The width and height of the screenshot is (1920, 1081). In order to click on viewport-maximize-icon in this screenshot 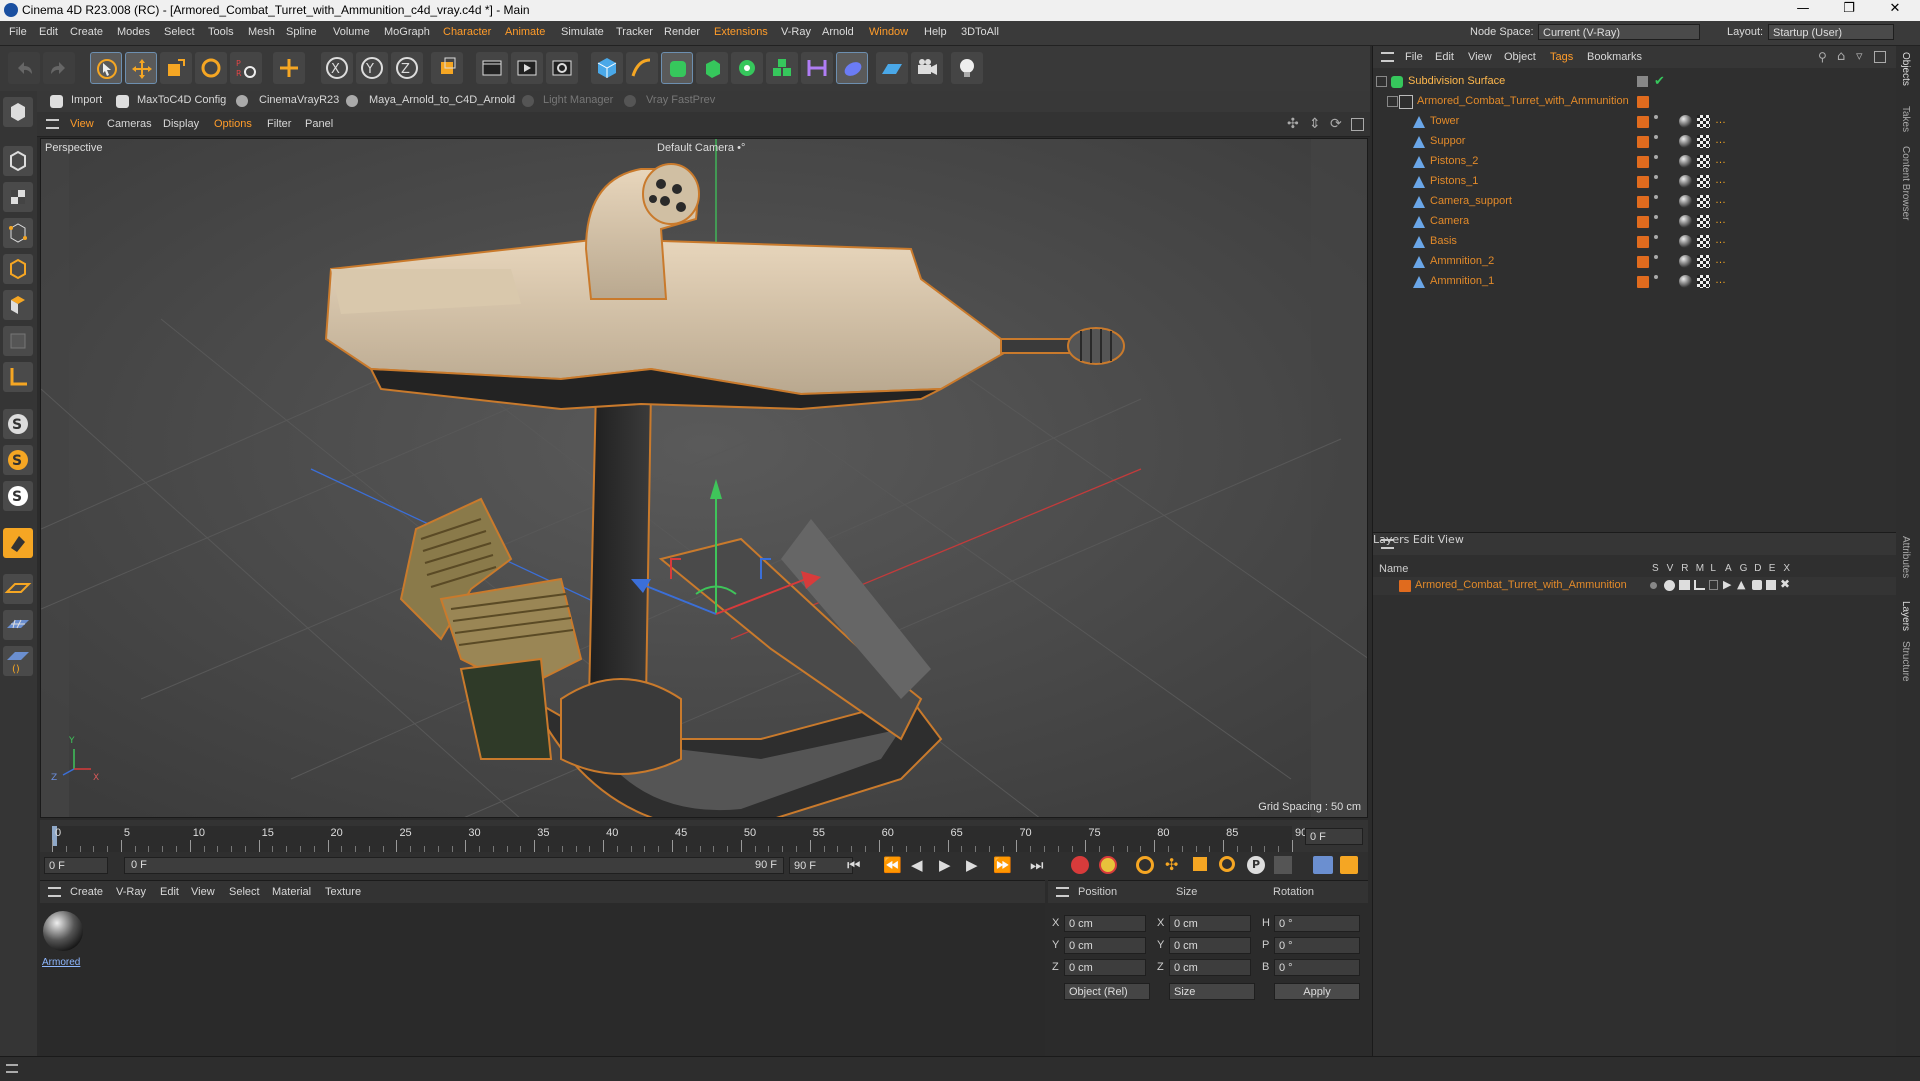, I will do `click(1357, 124)`.